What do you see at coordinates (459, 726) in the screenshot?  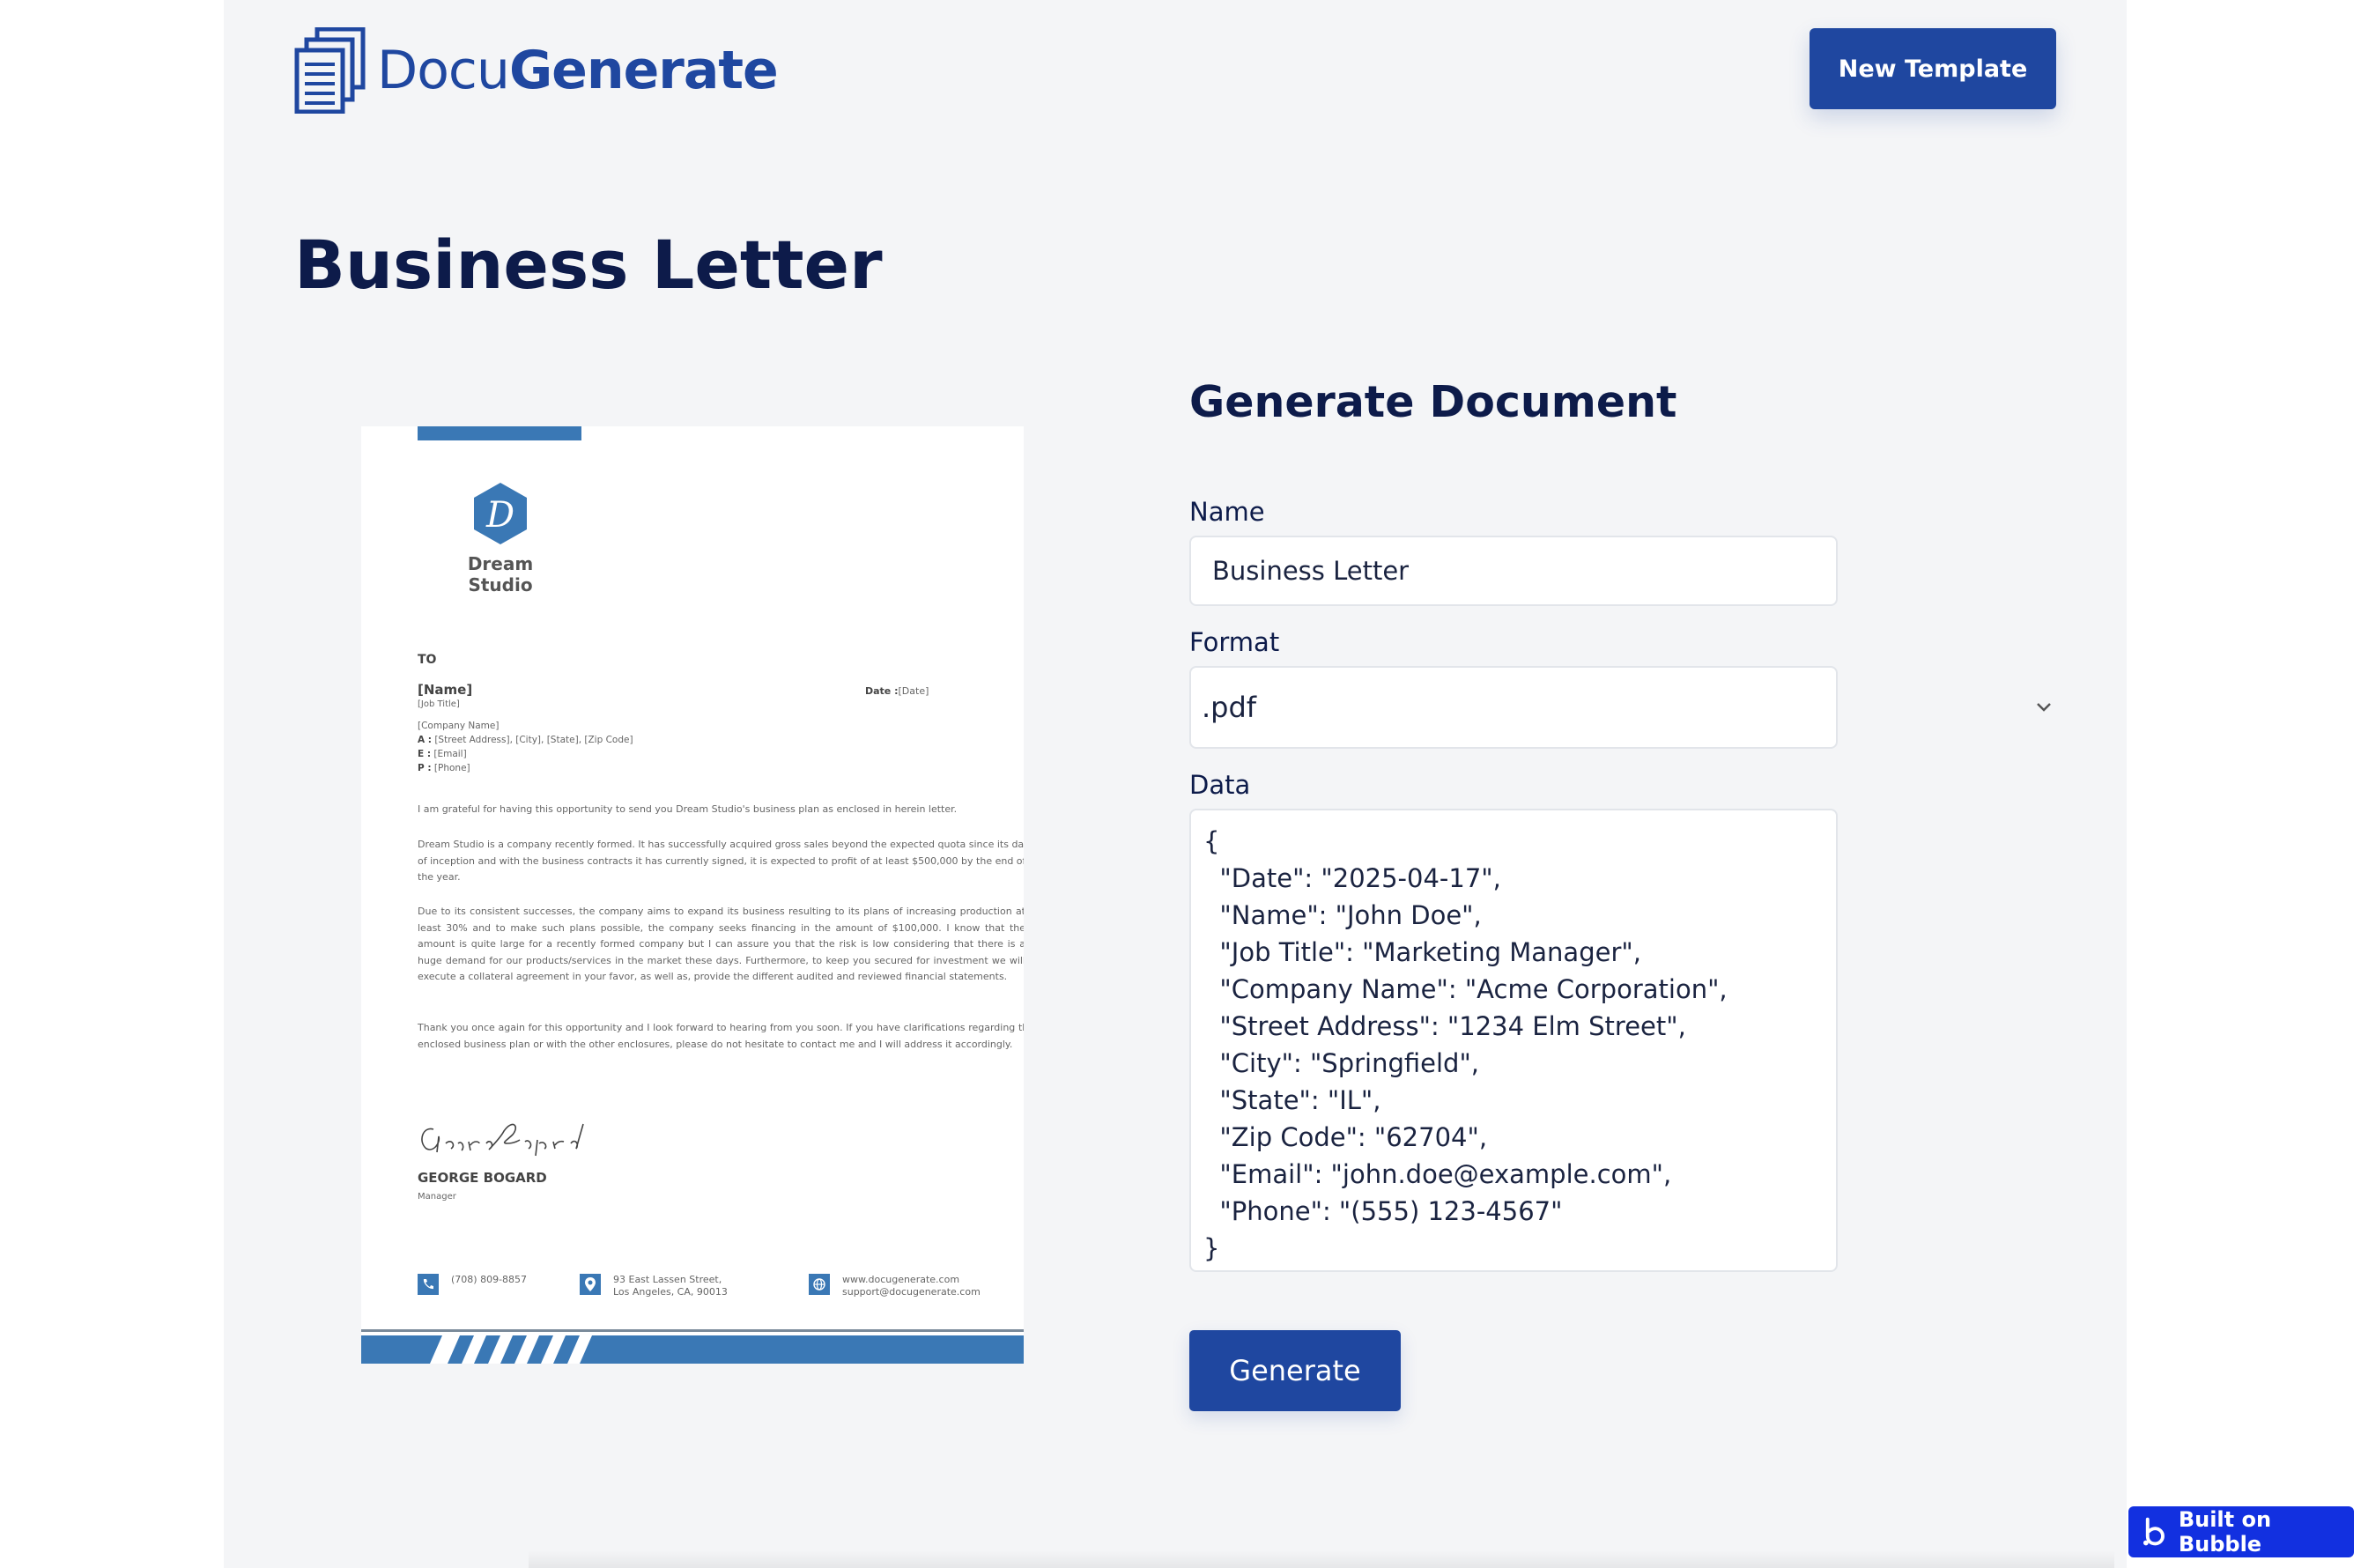 I see `preview-company: [Company Name]` at bounding box center [459, 726].